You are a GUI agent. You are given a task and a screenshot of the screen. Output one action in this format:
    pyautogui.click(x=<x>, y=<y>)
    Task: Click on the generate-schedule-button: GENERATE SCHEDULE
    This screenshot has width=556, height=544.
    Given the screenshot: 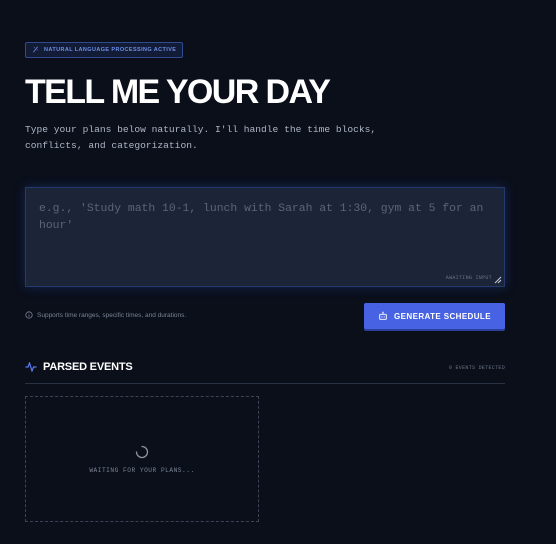 What is the action you would take?
    pyautogui.click(x=434, y=316)
    